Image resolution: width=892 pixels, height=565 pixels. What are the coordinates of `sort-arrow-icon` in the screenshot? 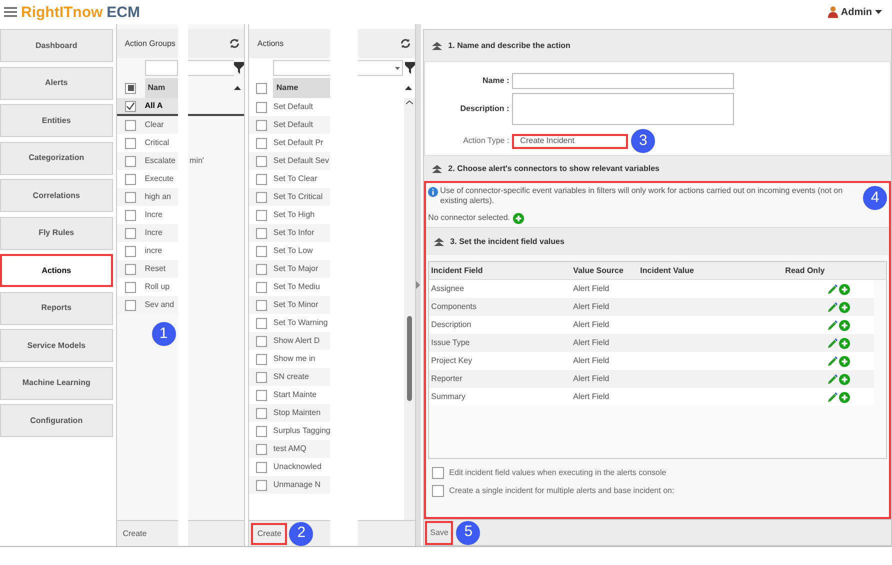 It's located at (408, 88).